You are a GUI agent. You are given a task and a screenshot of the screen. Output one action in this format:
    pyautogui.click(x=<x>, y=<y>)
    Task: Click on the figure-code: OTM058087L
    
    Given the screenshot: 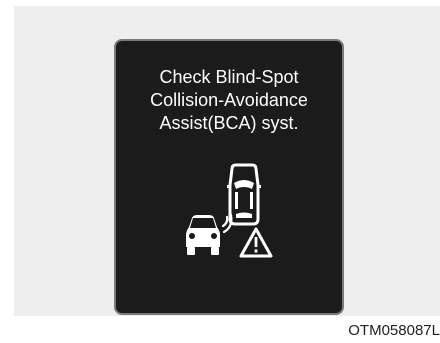 What is the action you would take?
    pyautogui.click(x=394, y=330)
    